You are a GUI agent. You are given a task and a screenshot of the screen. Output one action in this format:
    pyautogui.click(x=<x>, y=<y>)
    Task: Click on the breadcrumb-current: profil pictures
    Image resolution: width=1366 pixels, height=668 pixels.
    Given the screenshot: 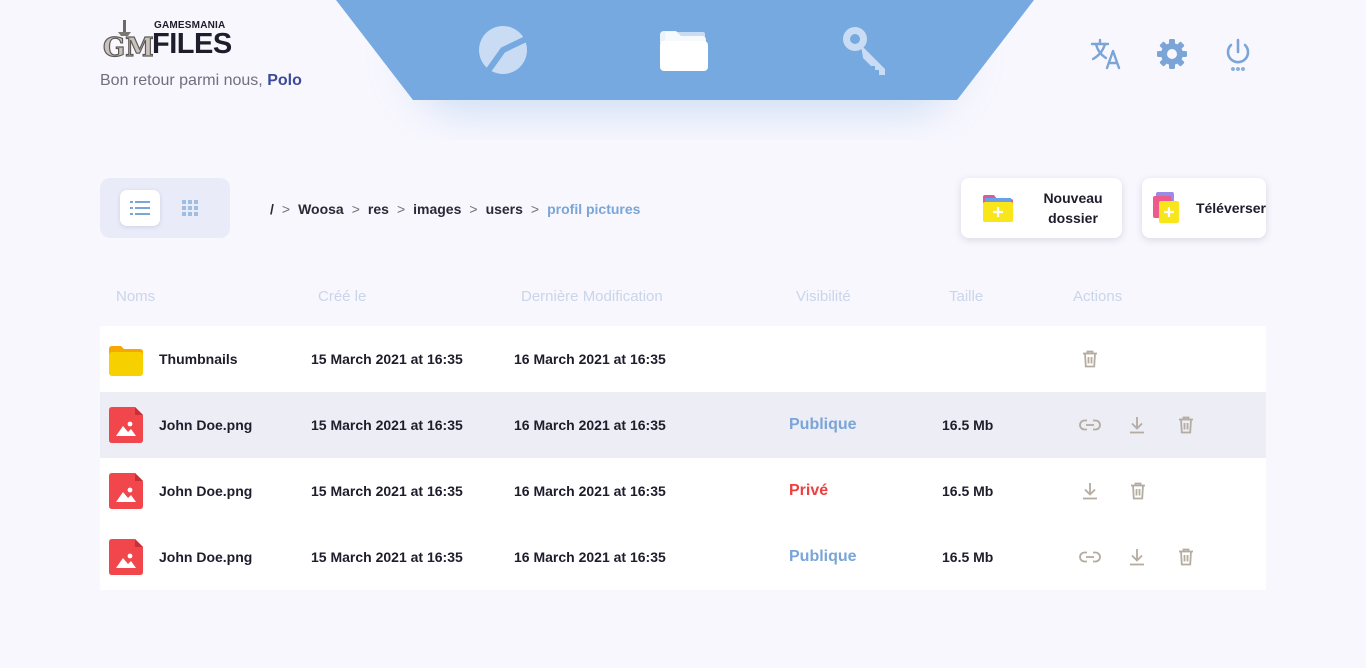 What is the action you would take?
    pyautogui.click(x=594, y=209)
    